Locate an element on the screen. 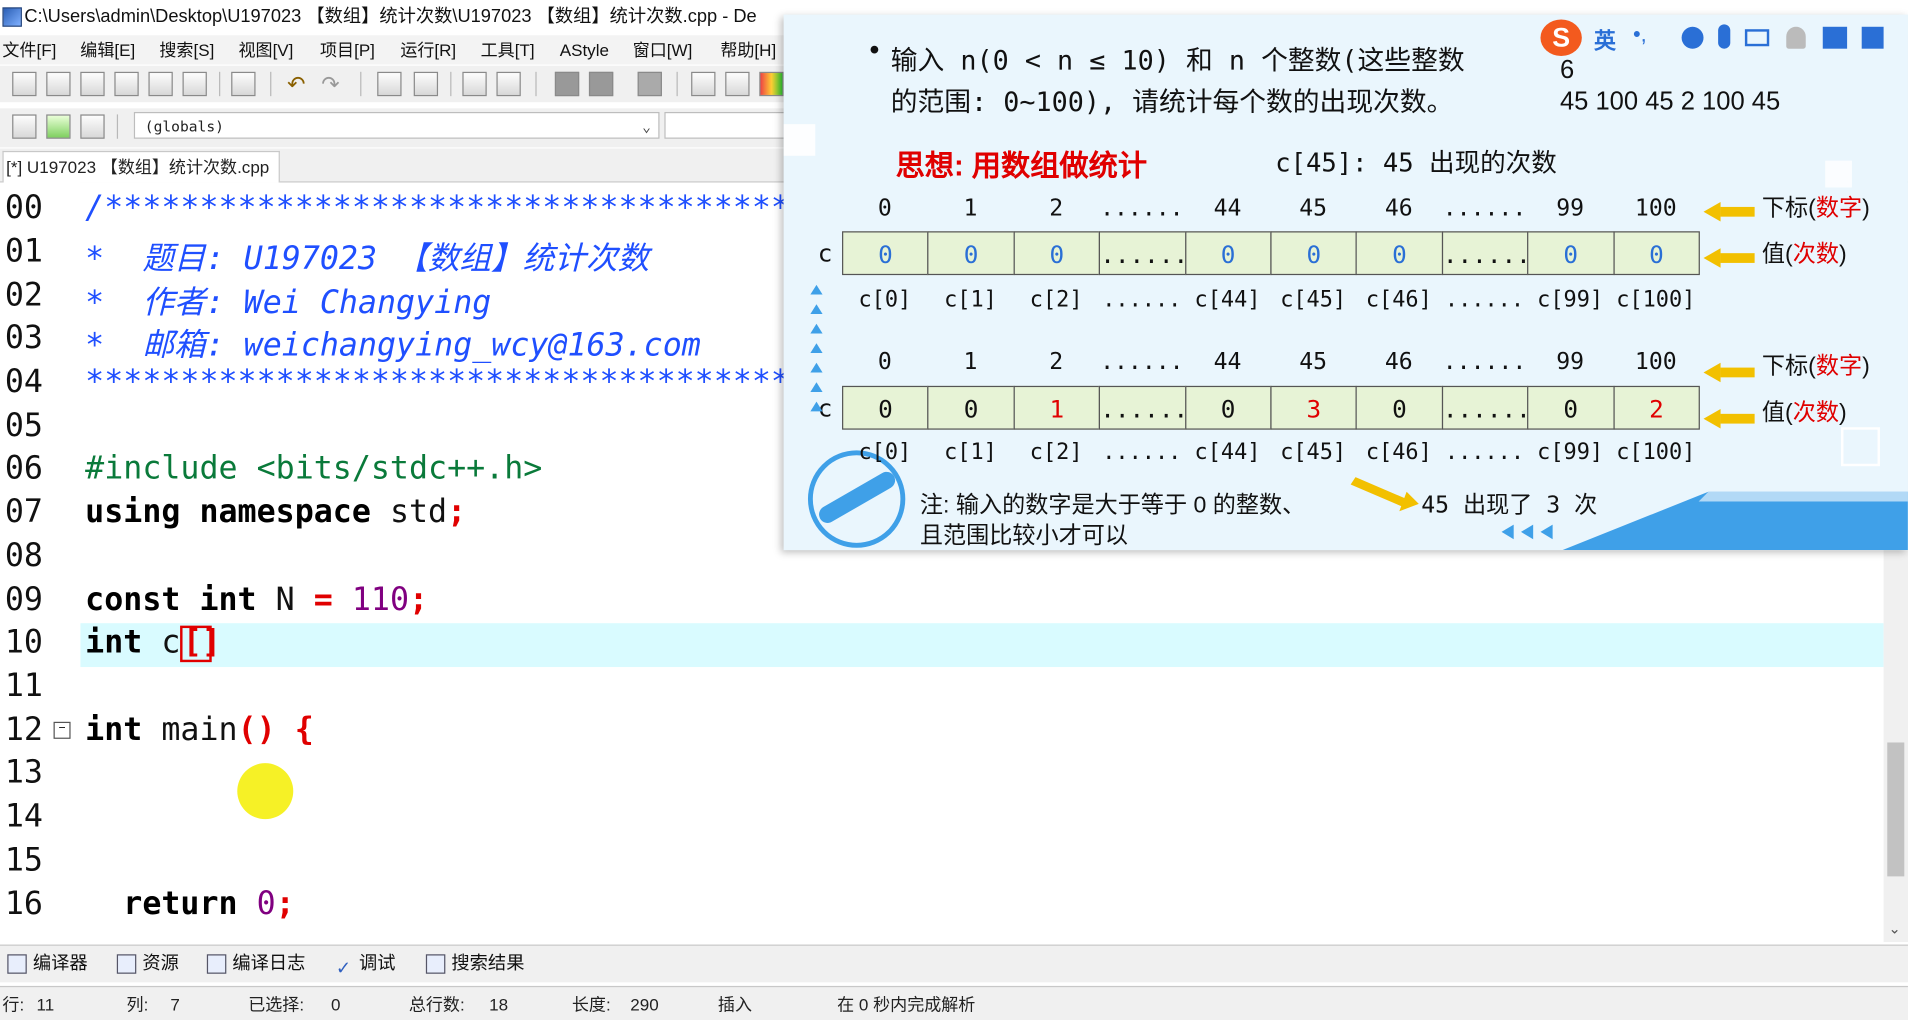 The image size is (1908, 1020). line-number: 10 is located at coordinates (23, 642).